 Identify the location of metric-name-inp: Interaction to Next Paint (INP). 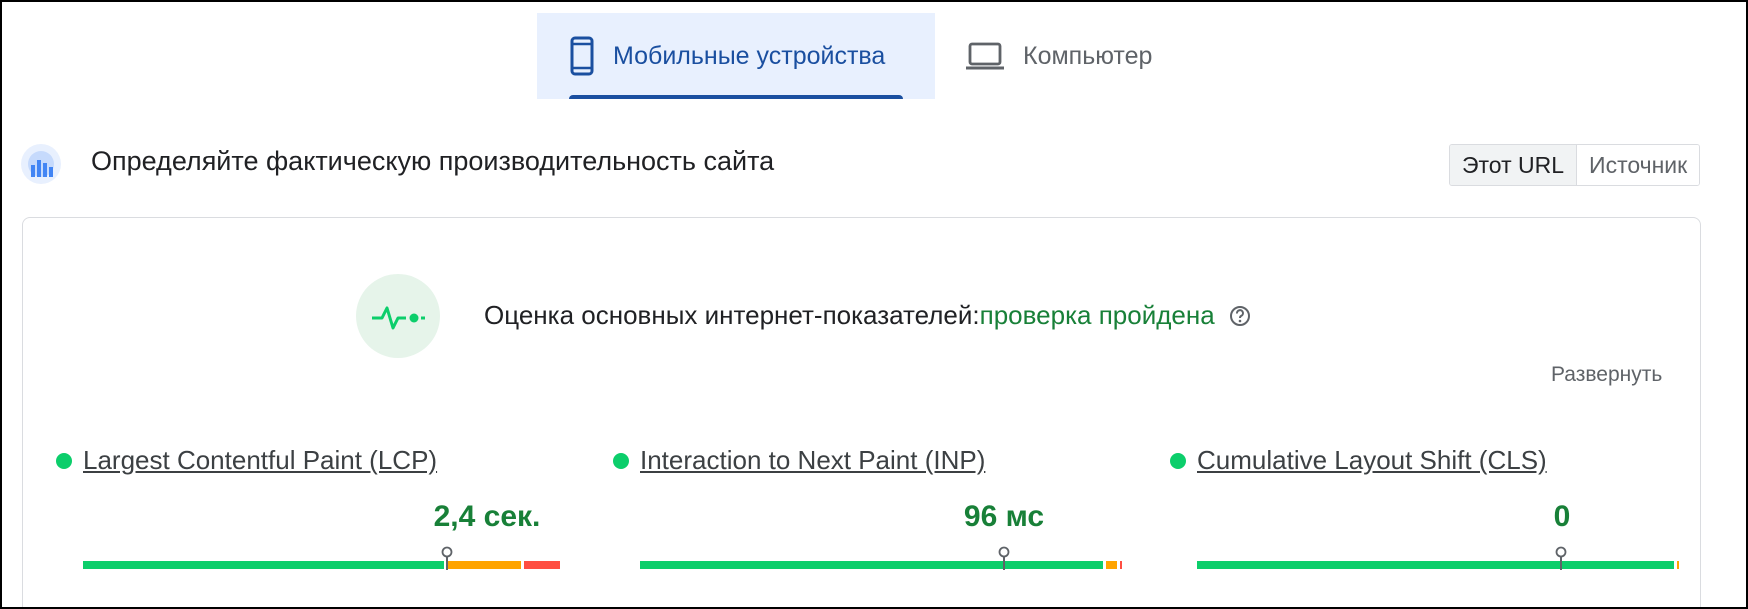
(812, 460).